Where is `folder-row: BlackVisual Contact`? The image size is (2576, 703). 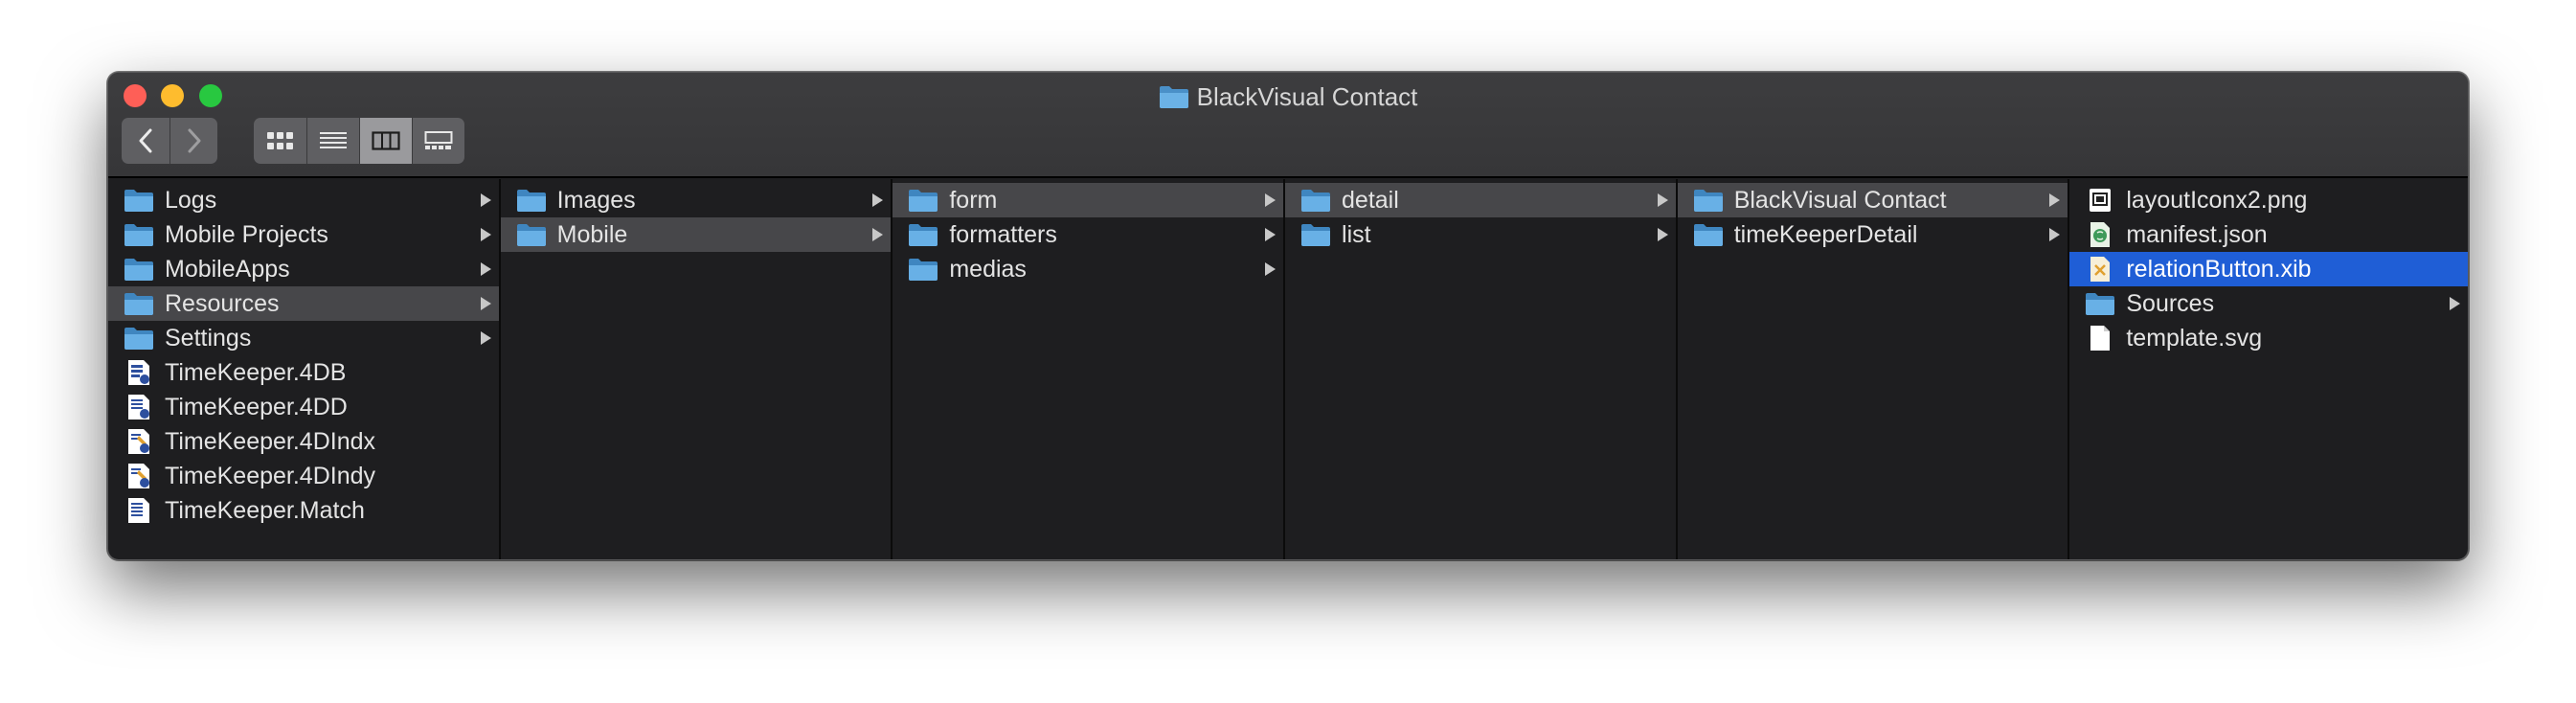
folder-row: BlackVisual Contact is located at coordinates (1872, 200).